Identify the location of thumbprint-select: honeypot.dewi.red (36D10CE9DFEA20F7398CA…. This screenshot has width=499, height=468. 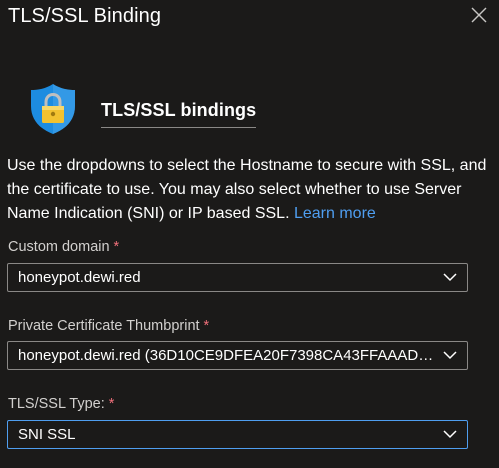
(237, 355).